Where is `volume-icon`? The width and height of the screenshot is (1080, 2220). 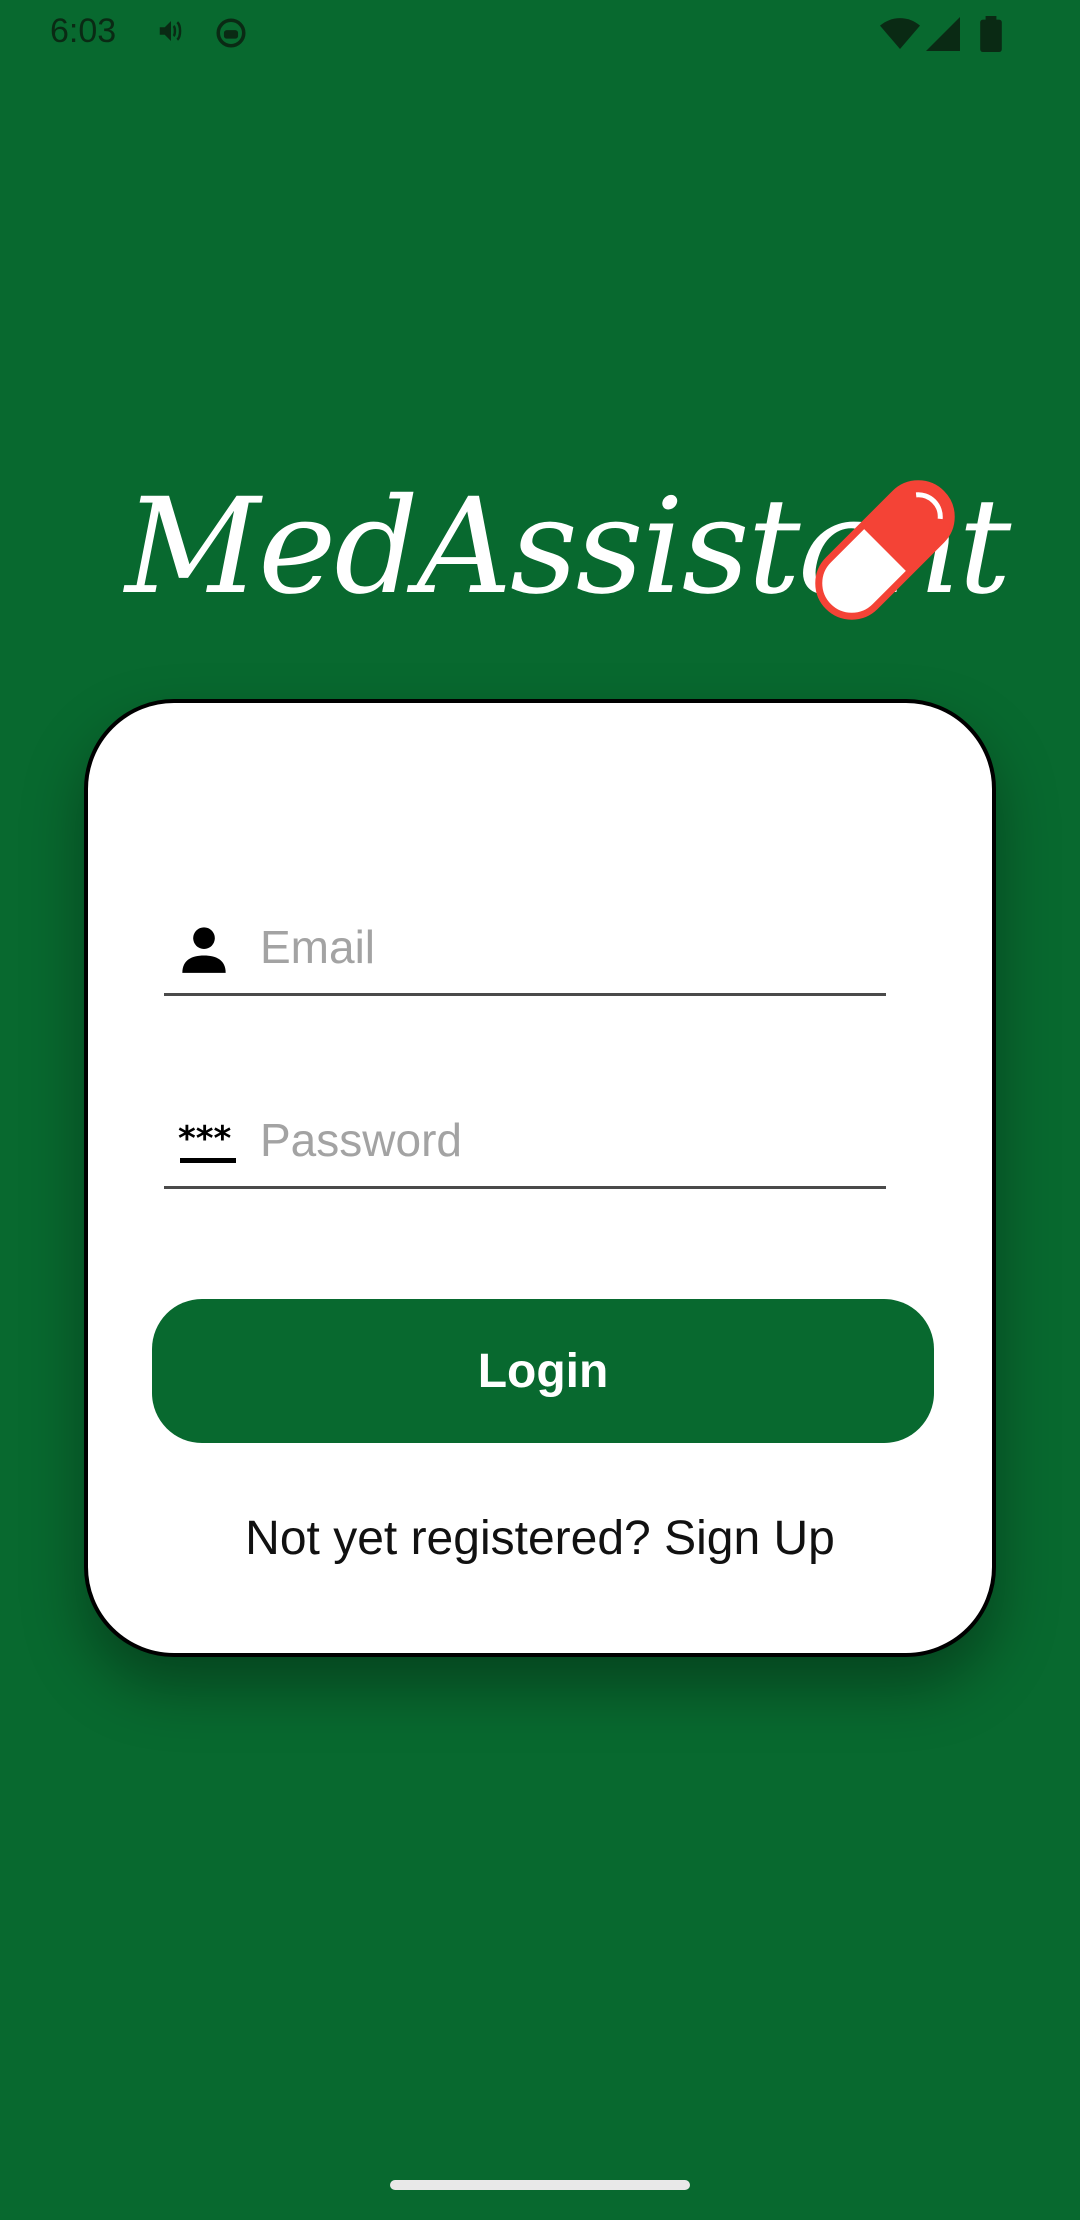 volume-icon is located at coordinates (171, 33).